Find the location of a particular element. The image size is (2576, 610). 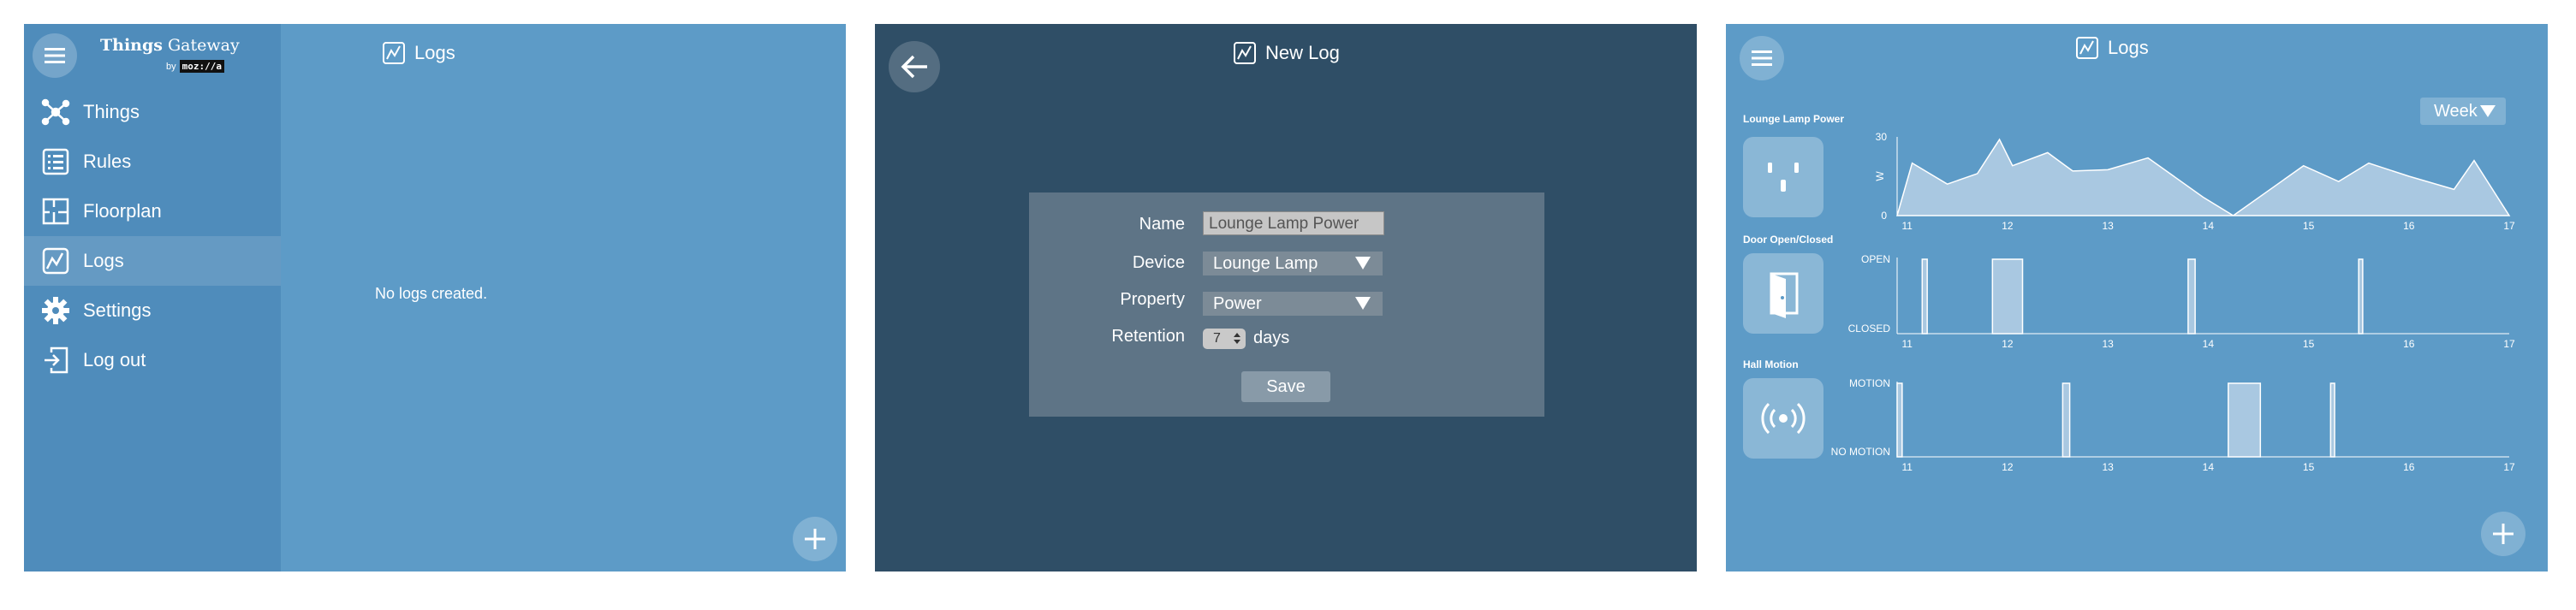

y-tick-label: NO MOTION is located at coordinates (1861, 452).